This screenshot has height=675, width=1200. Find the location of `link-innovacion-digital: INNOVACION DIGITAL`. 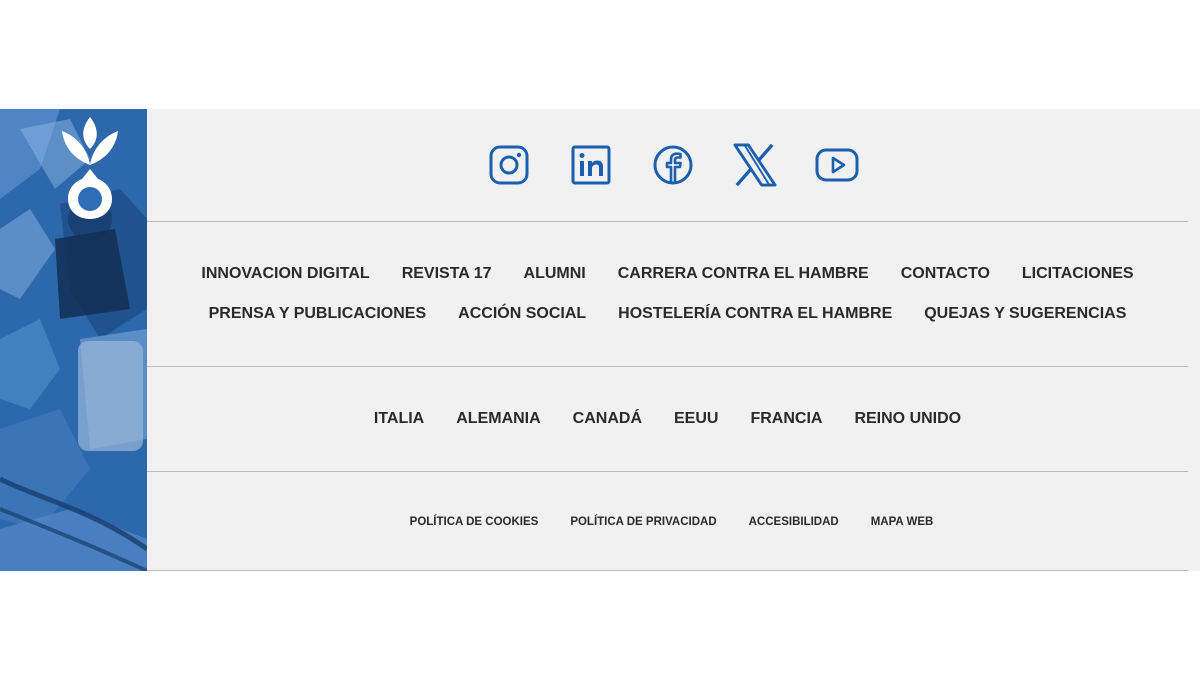

link-innovacion-digital: INNOVACION DIGITAL is located at coordinates (285, 274).